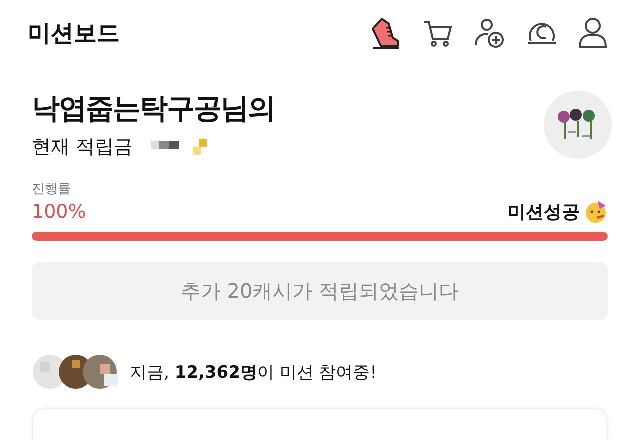  What do you see at coordinates (544, 212) in the screenshot?
I see `mission-status: 미션성공` at bounding box center [544, 212].